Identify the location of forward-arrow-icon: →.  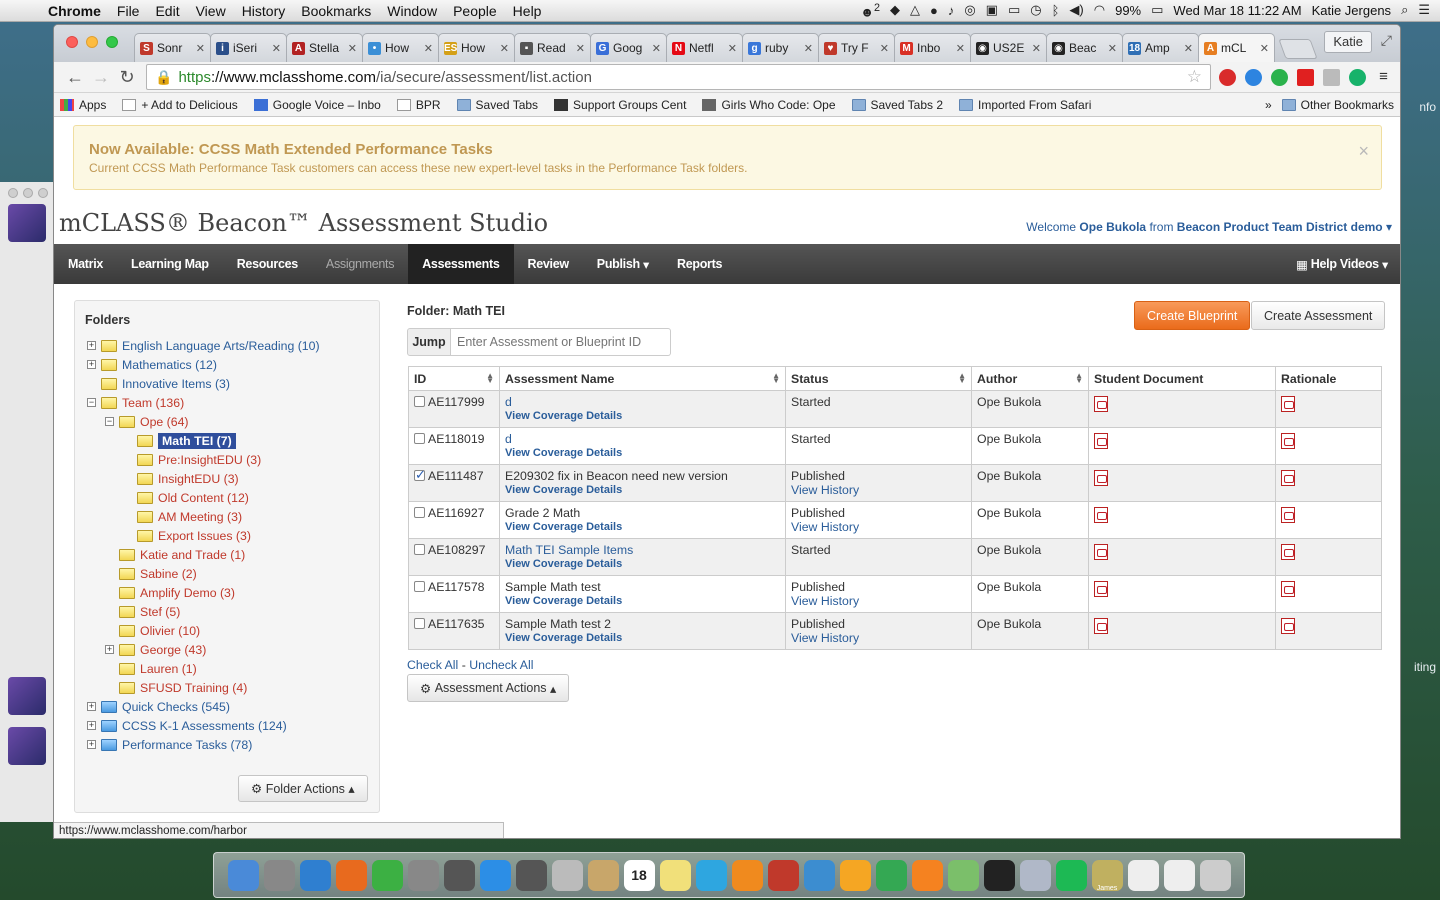
(101, 77).